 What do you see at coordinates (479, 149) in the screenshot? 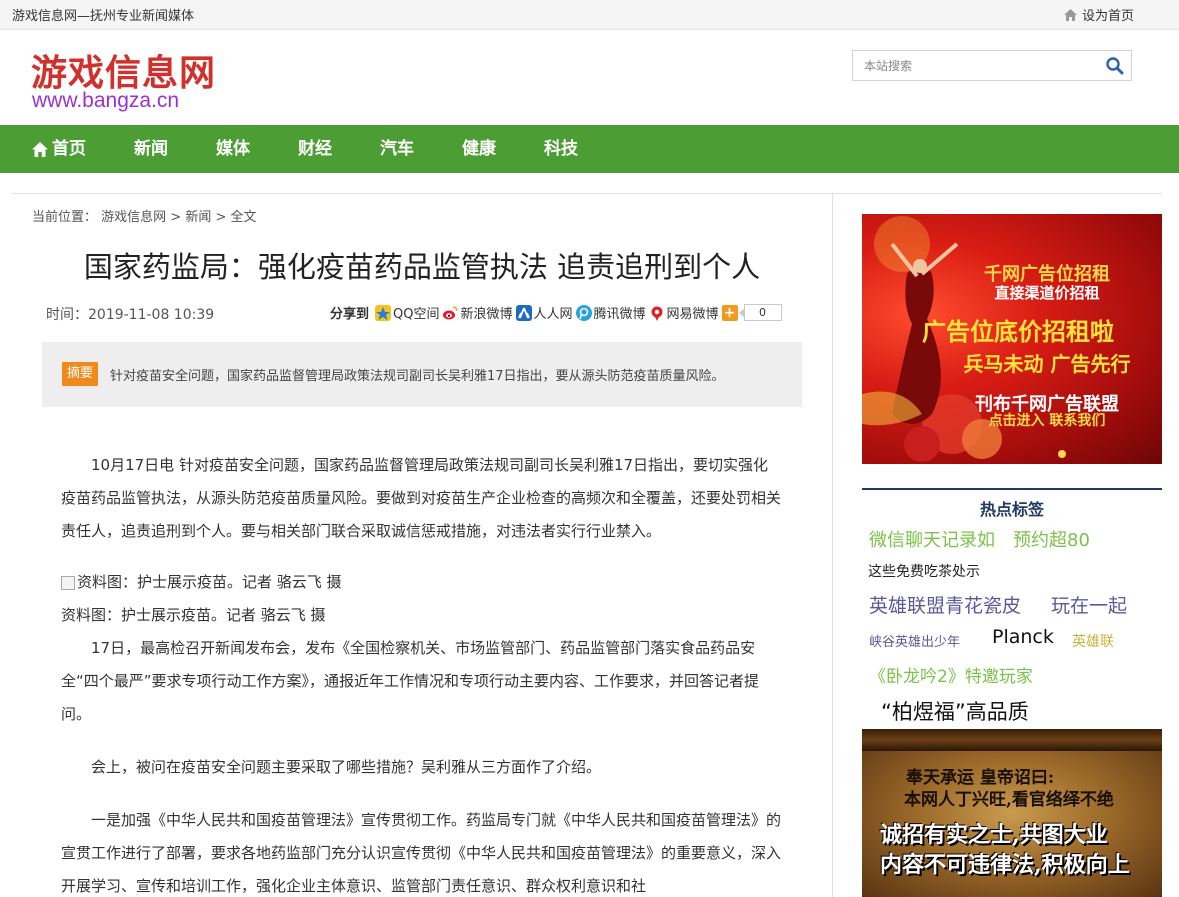
I see `nav-item-health: 健康` at bounding box center [479, 149].